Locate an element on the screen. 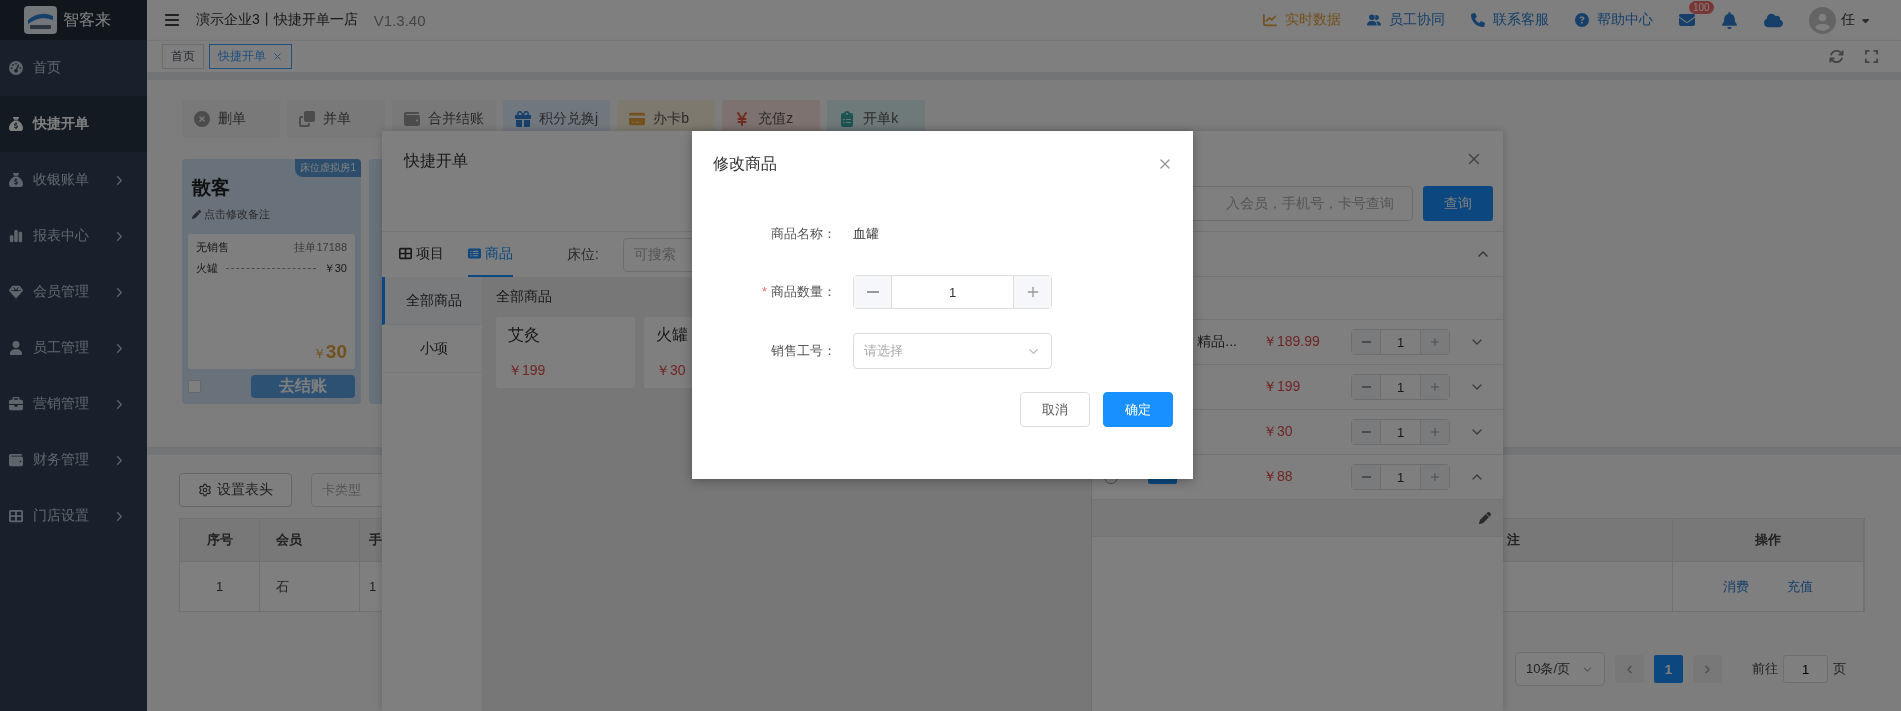 The width and height of the screenshot is (1901, 711). drawer-tab: 项目 is located at coordinates (421, 254).